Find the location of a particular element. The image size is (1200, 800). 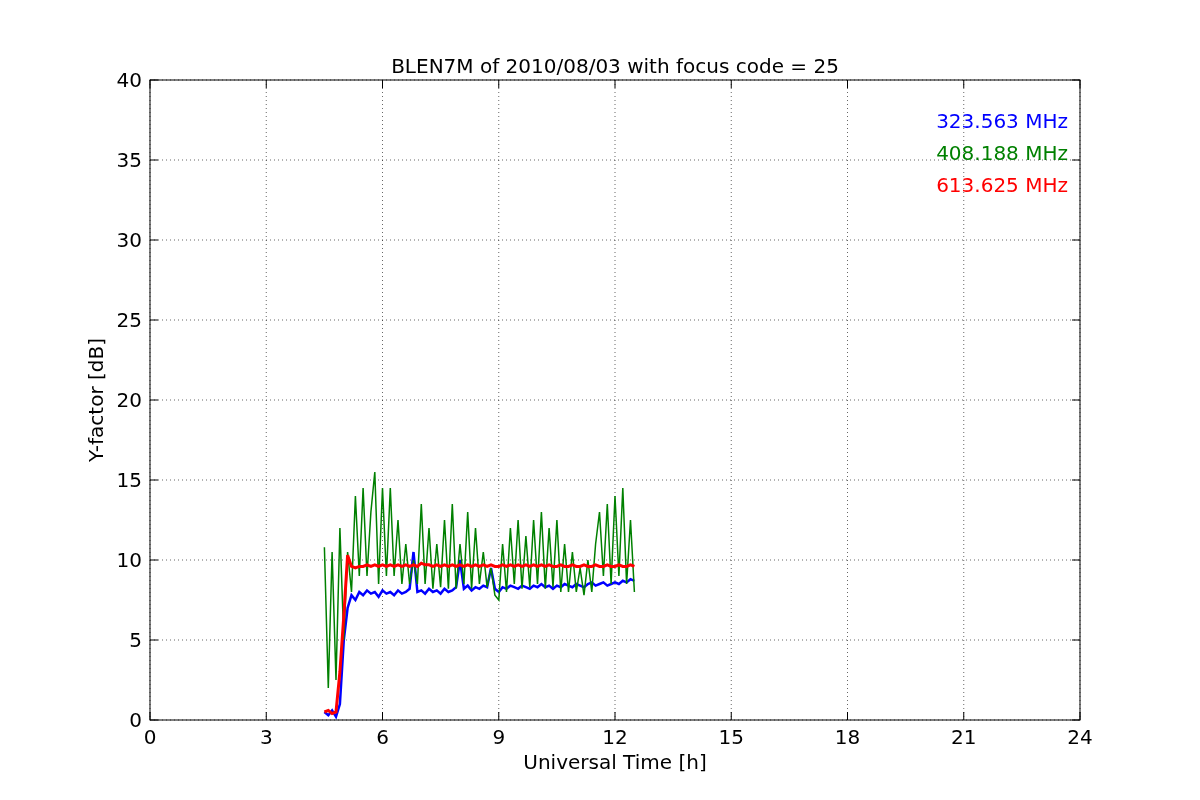

y-tick-label: 40 is located at coordinates (129, 80).